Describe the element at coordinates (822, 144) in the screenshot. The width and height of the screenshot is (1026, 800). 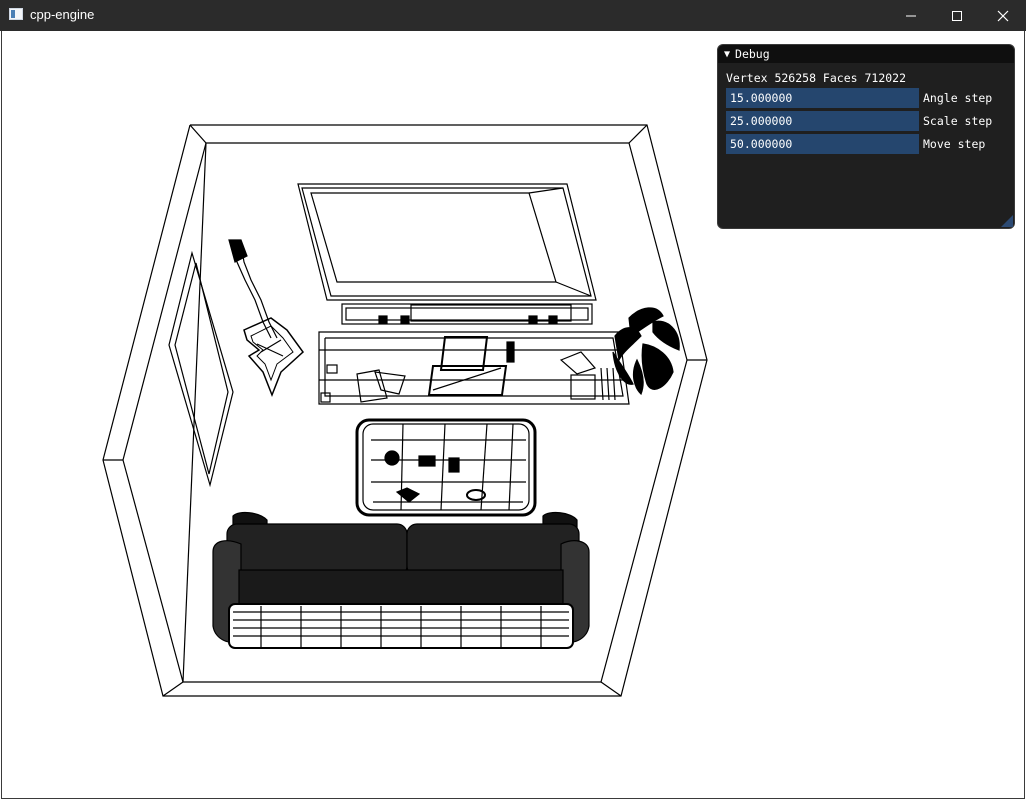
I see `move-step-input` at that location.